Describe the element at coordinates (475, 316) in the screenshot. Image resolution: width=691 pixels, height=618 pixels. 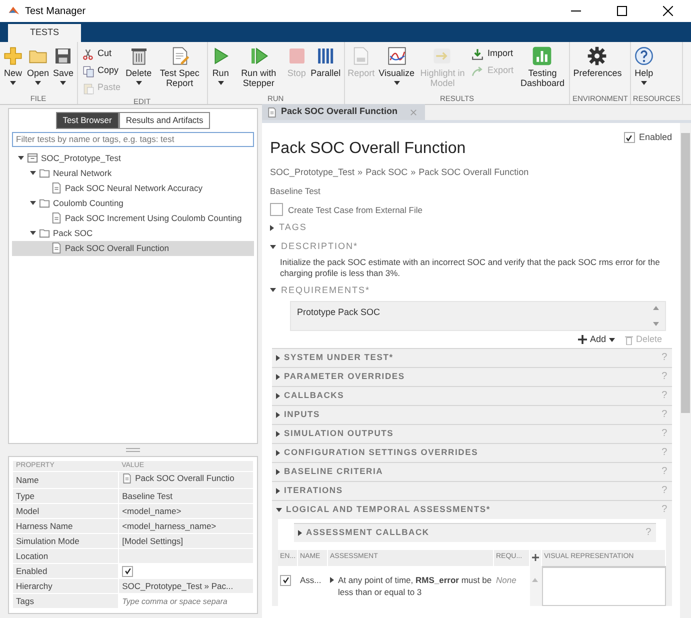
I see `requirement-link: Prototype Pack SOC` at that location.